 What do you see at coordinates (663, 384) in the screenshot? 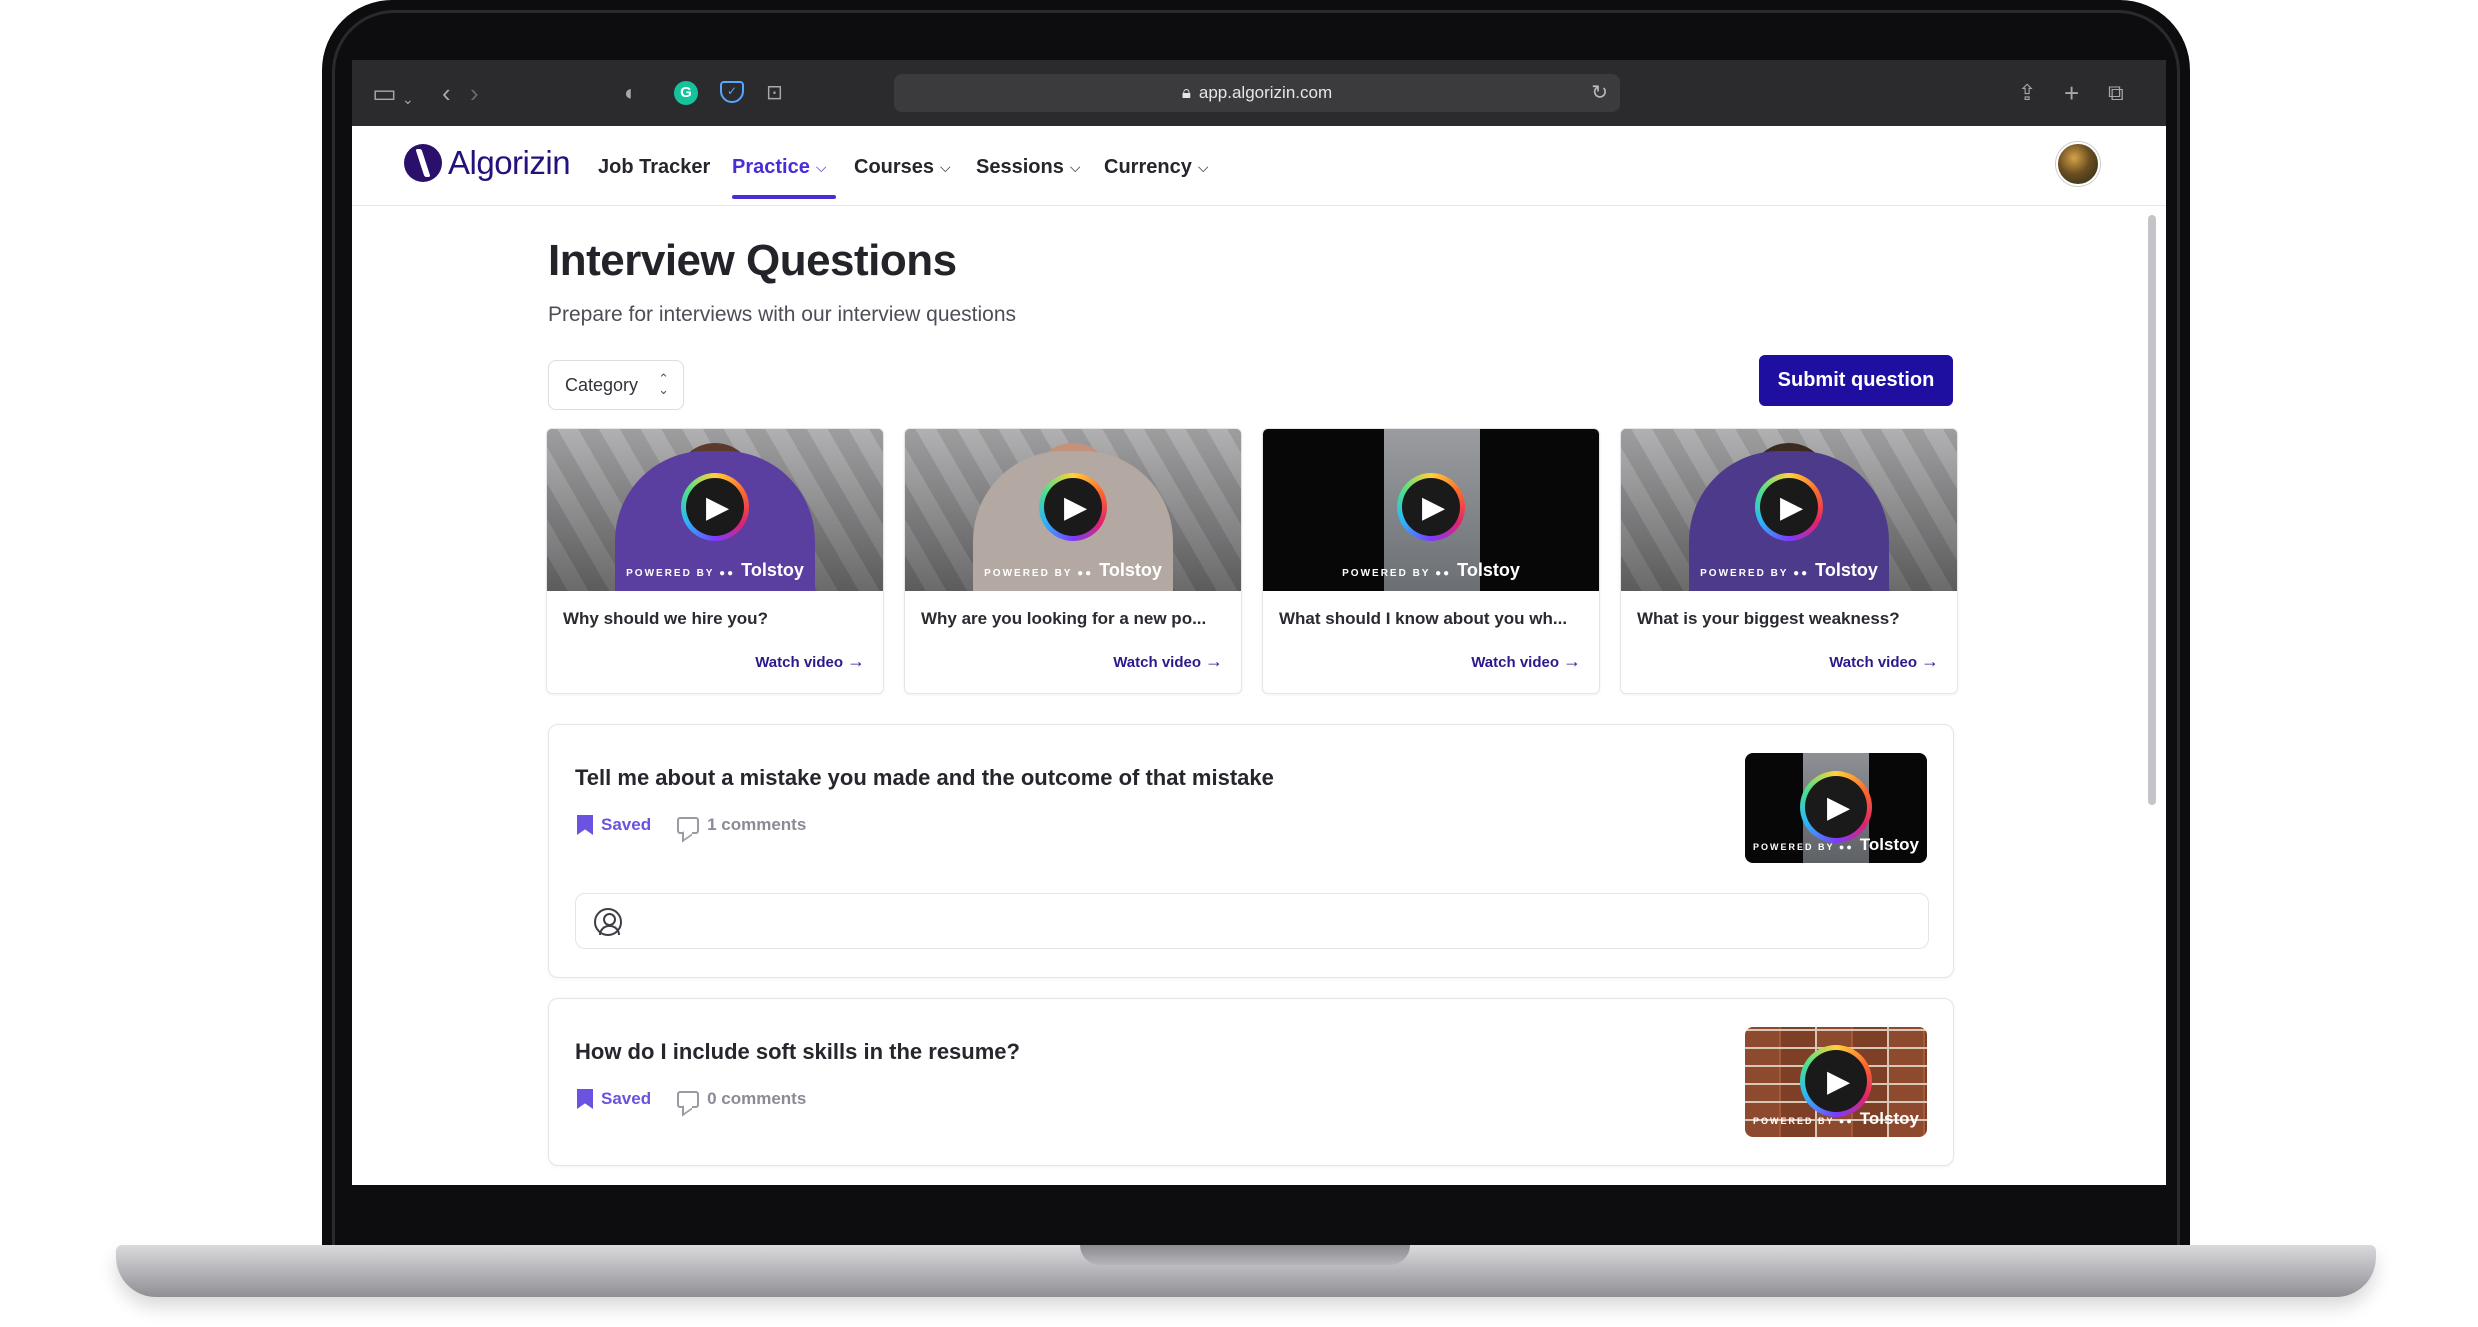
I see `updown-chevron-icon: ⌃ ⌄` at bounding box center [663, 384].